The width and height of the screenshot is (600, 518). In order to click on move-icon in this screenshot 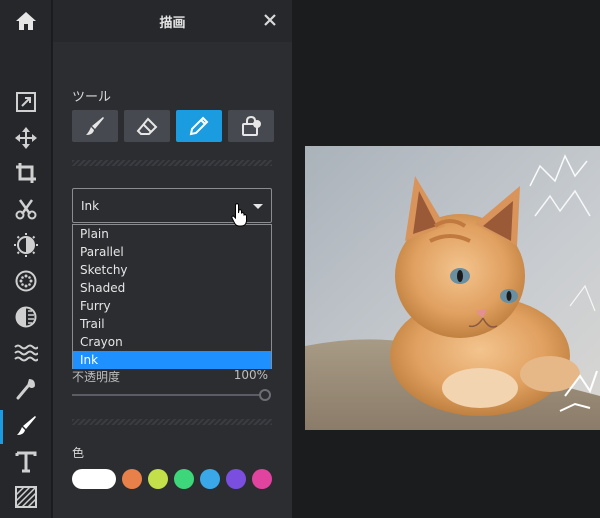, I will do `click(26, 138)`.